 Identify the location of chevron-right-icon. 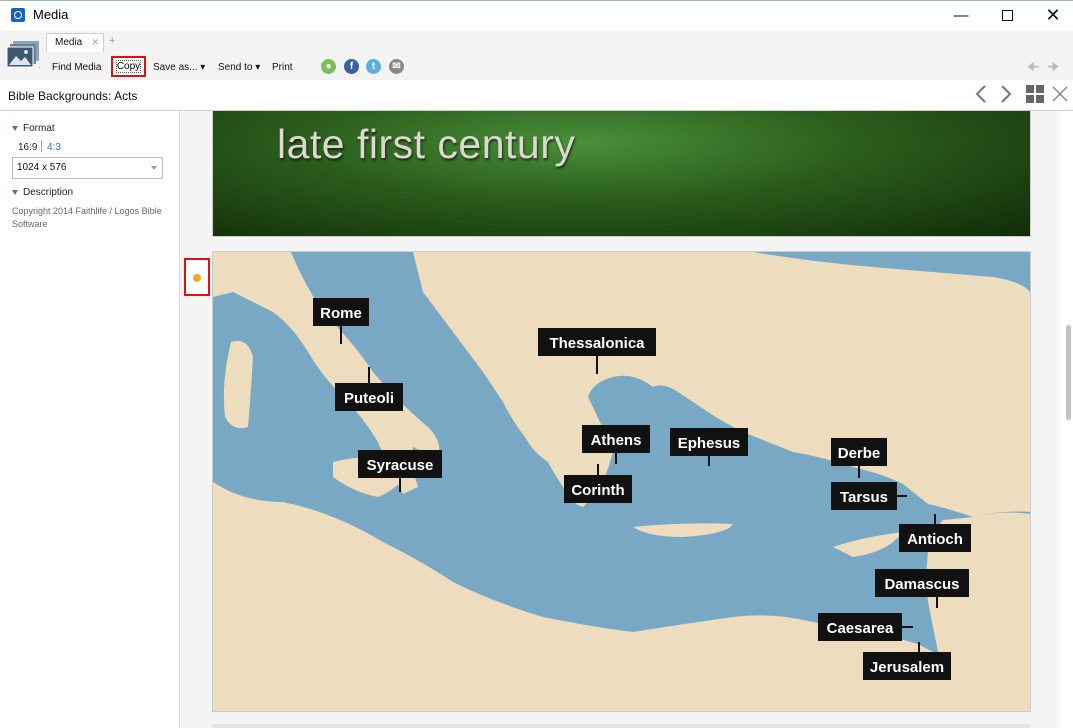
(1006, 94).